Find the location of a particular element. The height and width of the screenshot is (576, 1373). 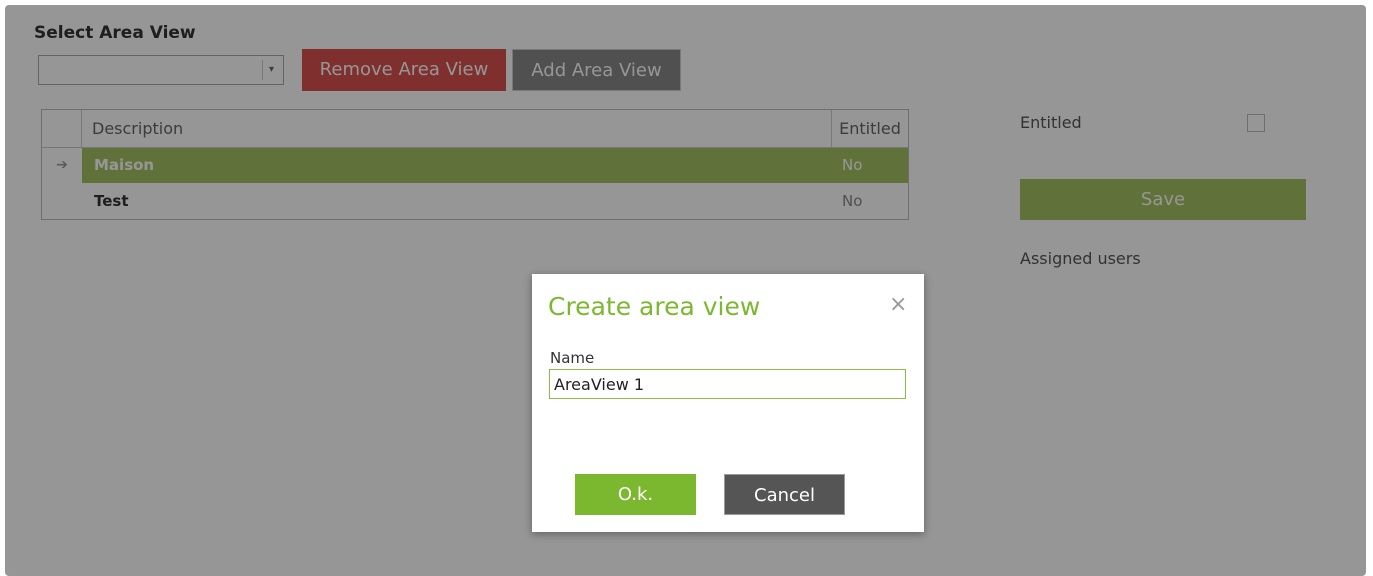

close-icon: × is located at coordinates (898, 304).